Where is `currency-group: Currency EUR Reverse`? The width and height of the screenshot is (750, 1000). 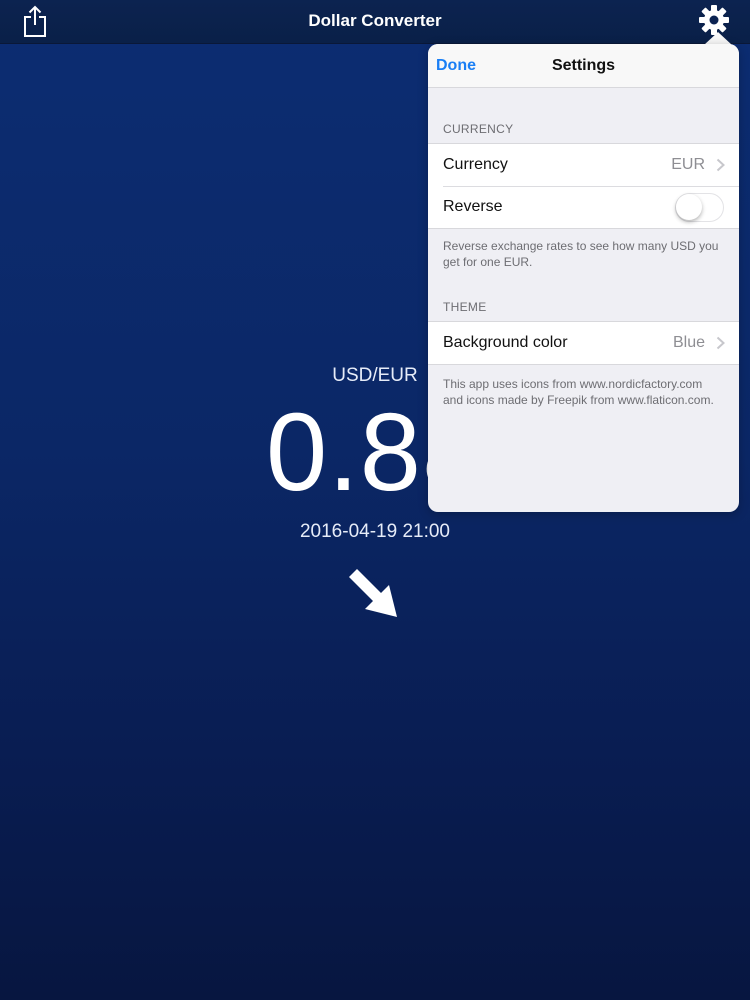 currency-group: Currency EUR Reverse is located at coordinates (583, 186).